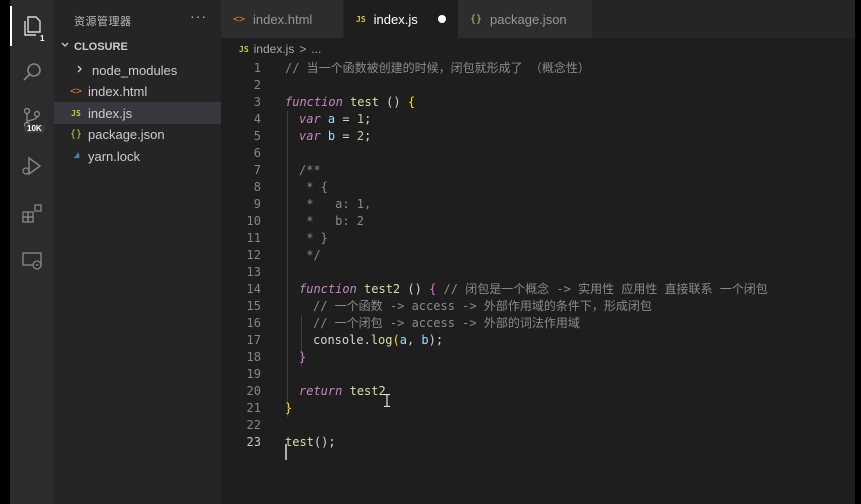 This screenshot has height=504, width=861. Describe the element at coordinates (310, 255) in the screenshot. I see `code-comment: */` at that location.